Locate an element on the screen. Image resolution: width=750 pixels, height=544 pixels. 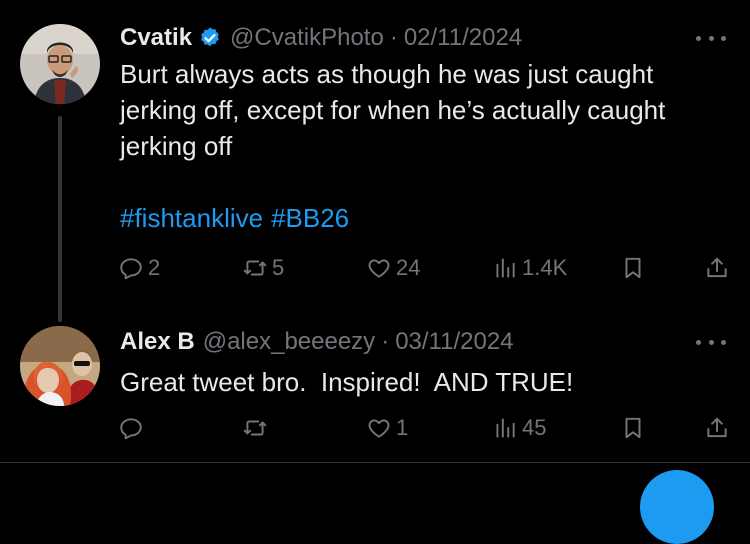
divider is located at coordinates (375, 462).